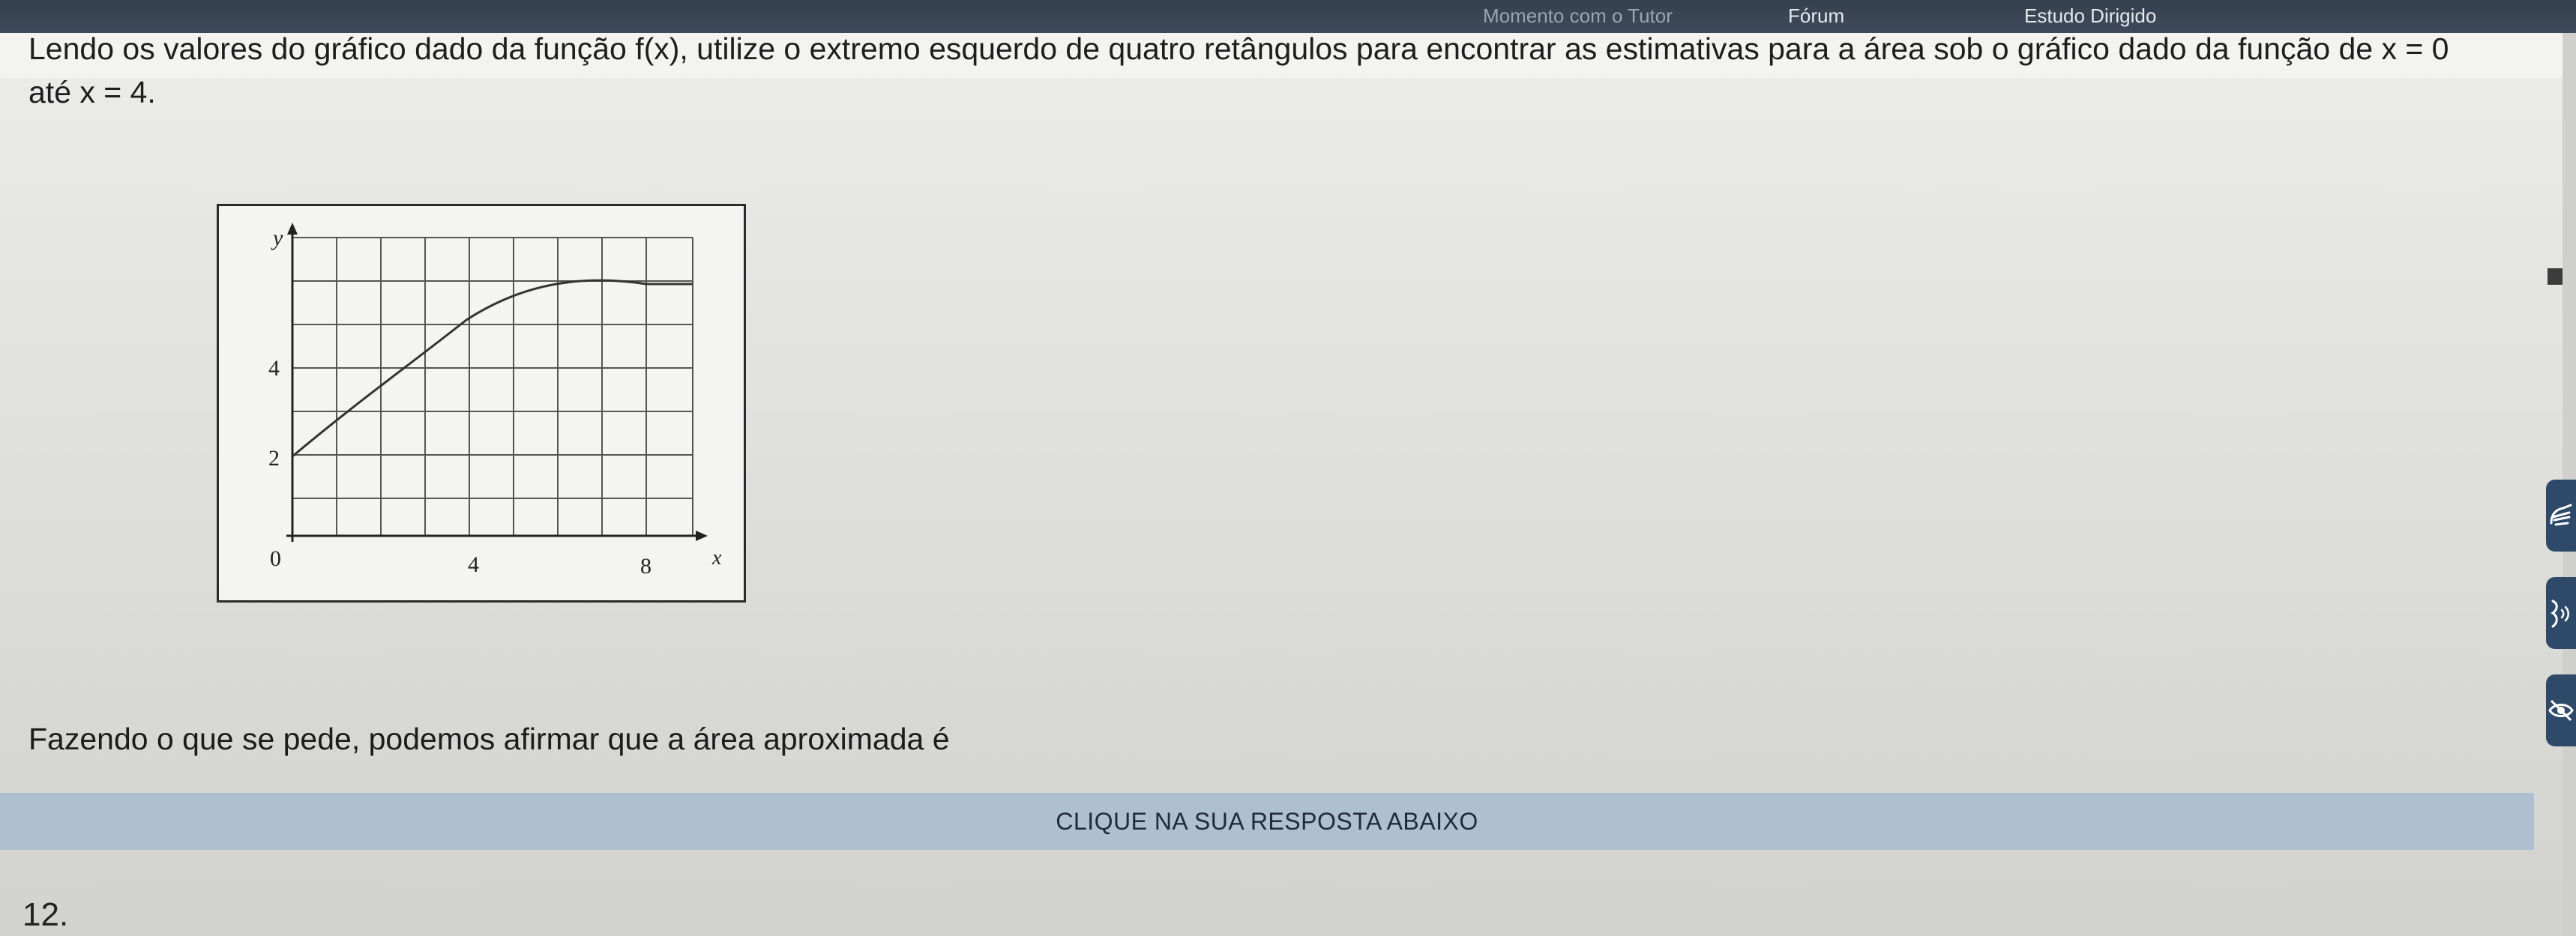  Describe the element at coordinates (495, 401) in the screenshot. I see `graph-svg: y x 0 2 4 4 8` at that location.